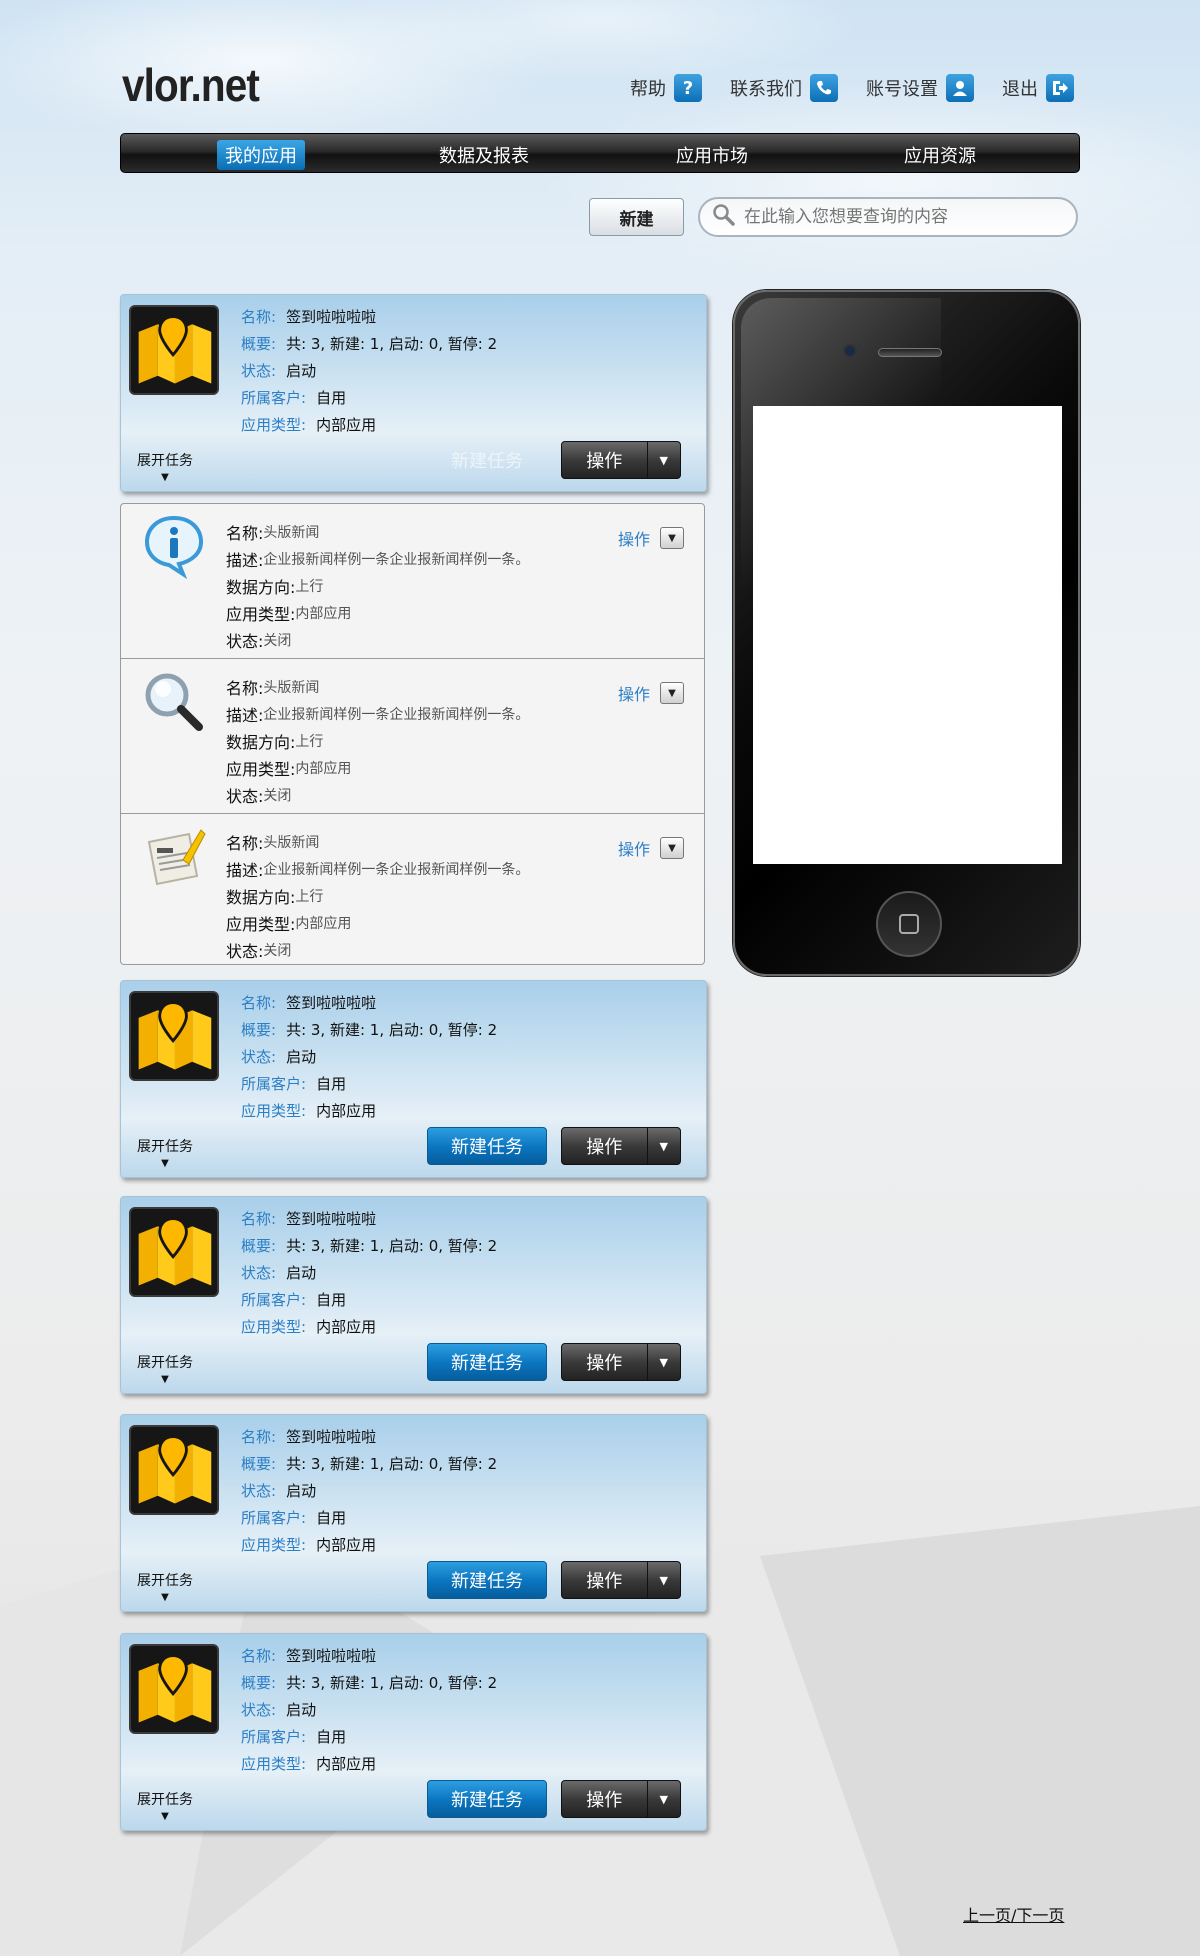 This screenshot has height=1956, width=1200. I want to click on search-box, so click(888, 217).